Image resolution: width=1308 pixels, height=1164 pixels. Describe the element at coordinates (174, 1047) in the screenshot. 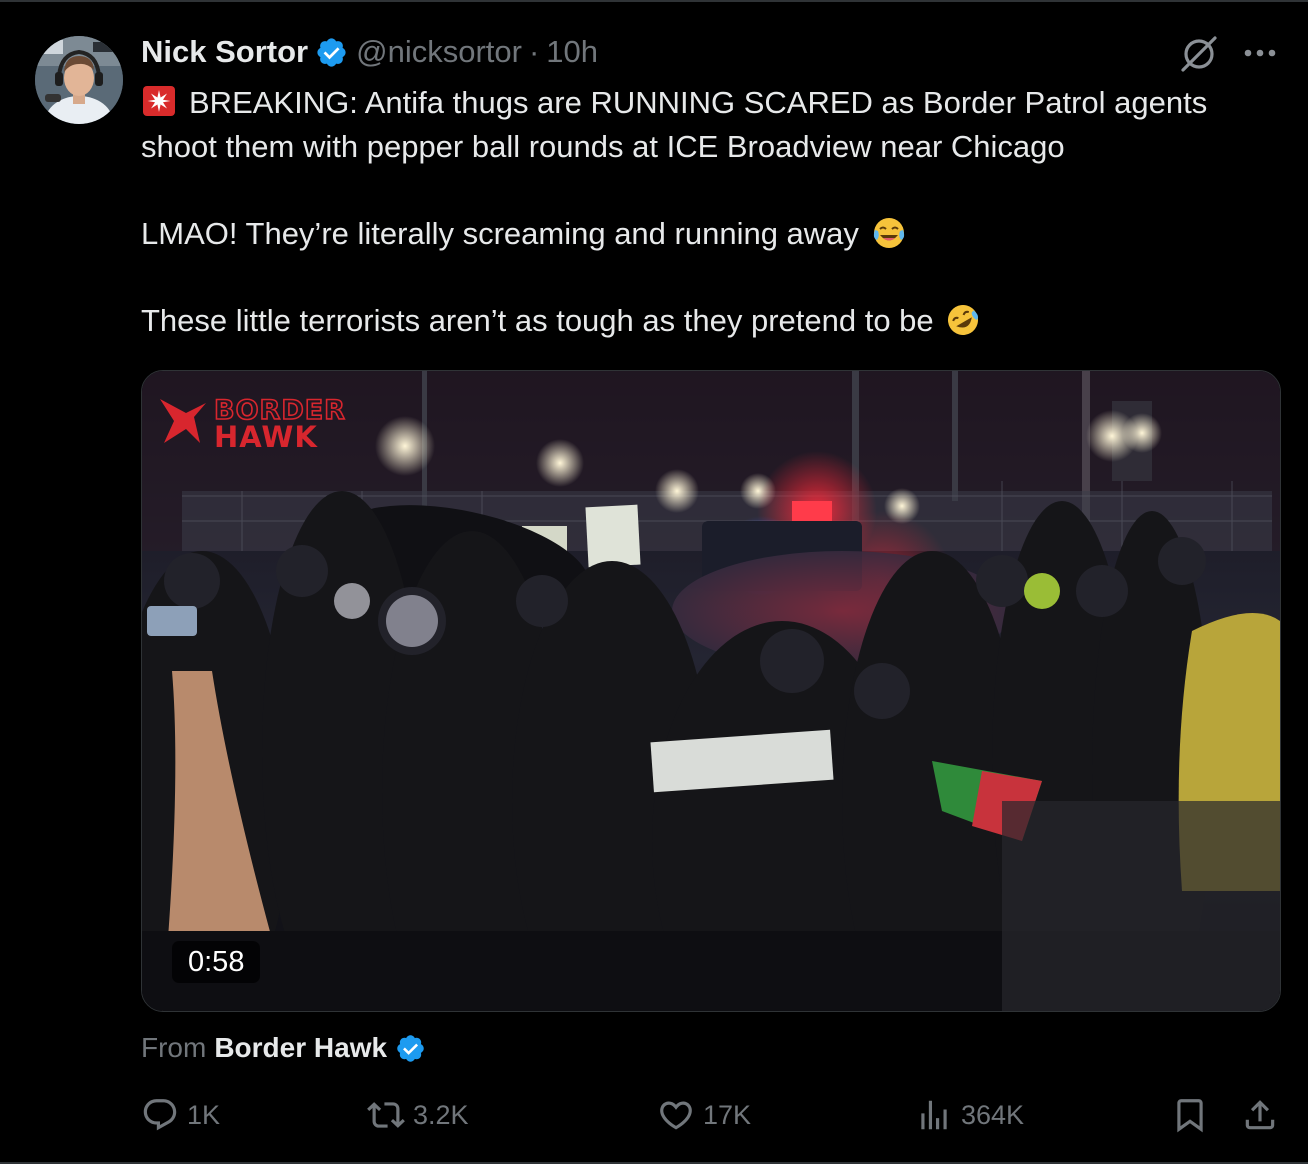

I see `media-source-label: From` at that location.